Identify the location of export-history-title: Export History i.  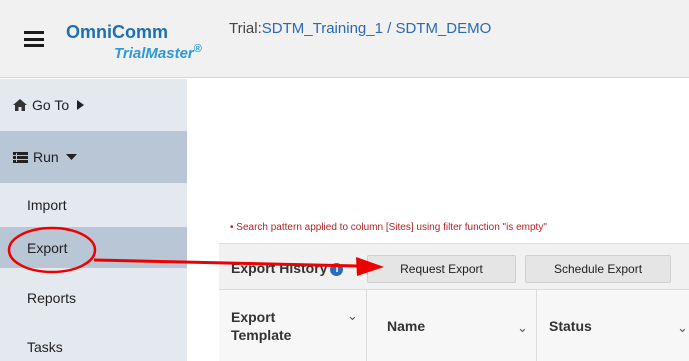
(287, 268).